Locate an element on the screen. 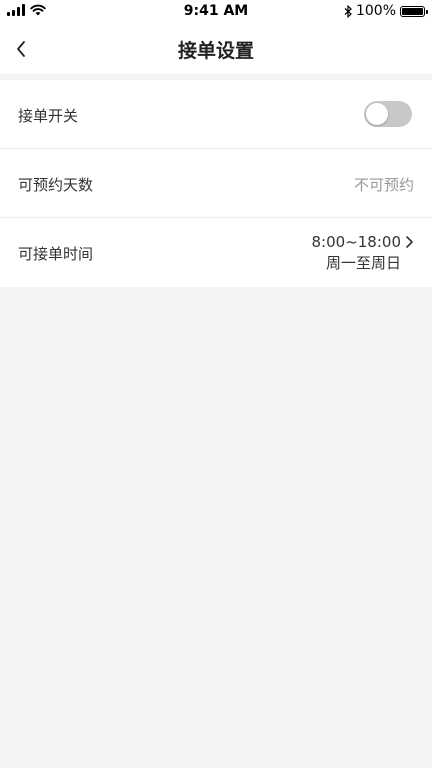 The width and height of the screenshot is (432, 768). bluetooth-icon is located at coordinates (348, 11).